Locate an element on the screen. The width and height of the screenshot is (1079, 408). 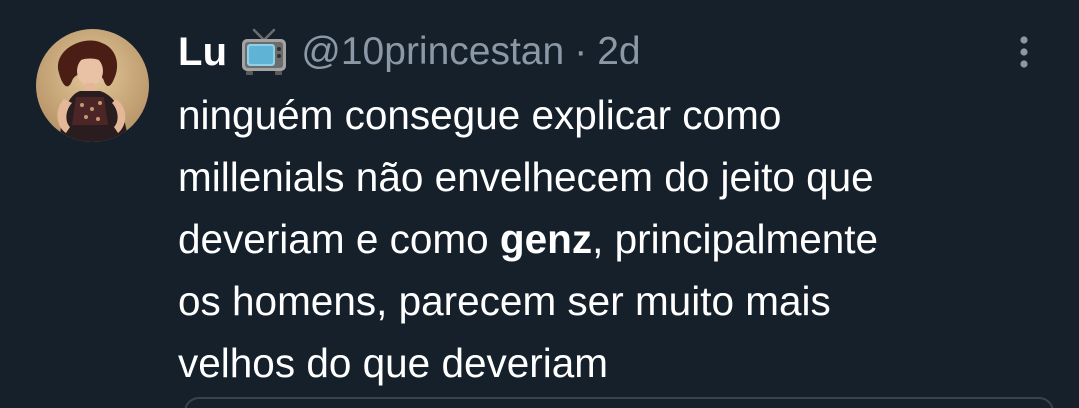
tweet-text-segment: millenials não envelhecem do jeito que is located at coordinates (526, 177).